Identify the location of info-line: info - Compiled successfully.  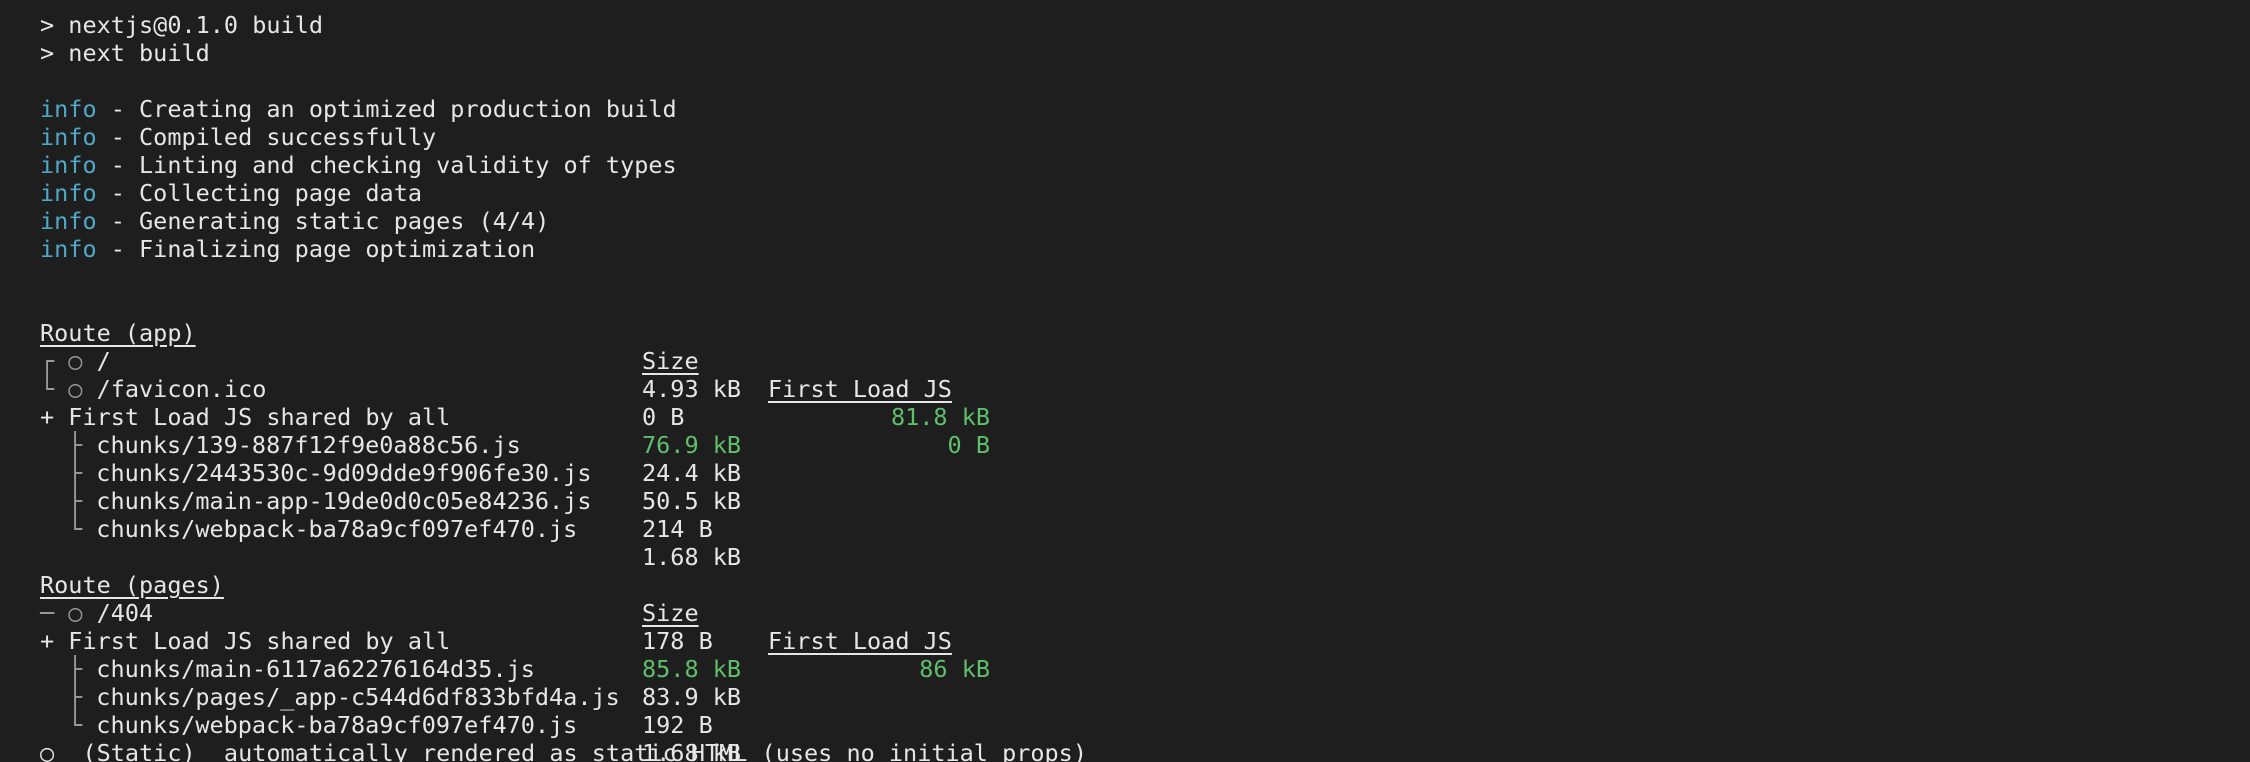
(1145, 137).